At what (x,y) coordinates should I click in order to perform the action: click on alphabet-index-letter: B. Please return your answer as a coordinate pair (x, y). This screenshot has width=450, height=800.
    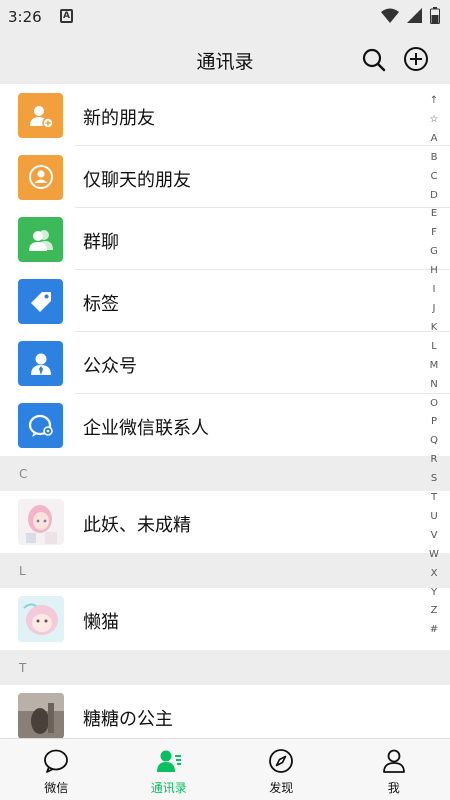
    Looking at the image, I should click on (434, 158).